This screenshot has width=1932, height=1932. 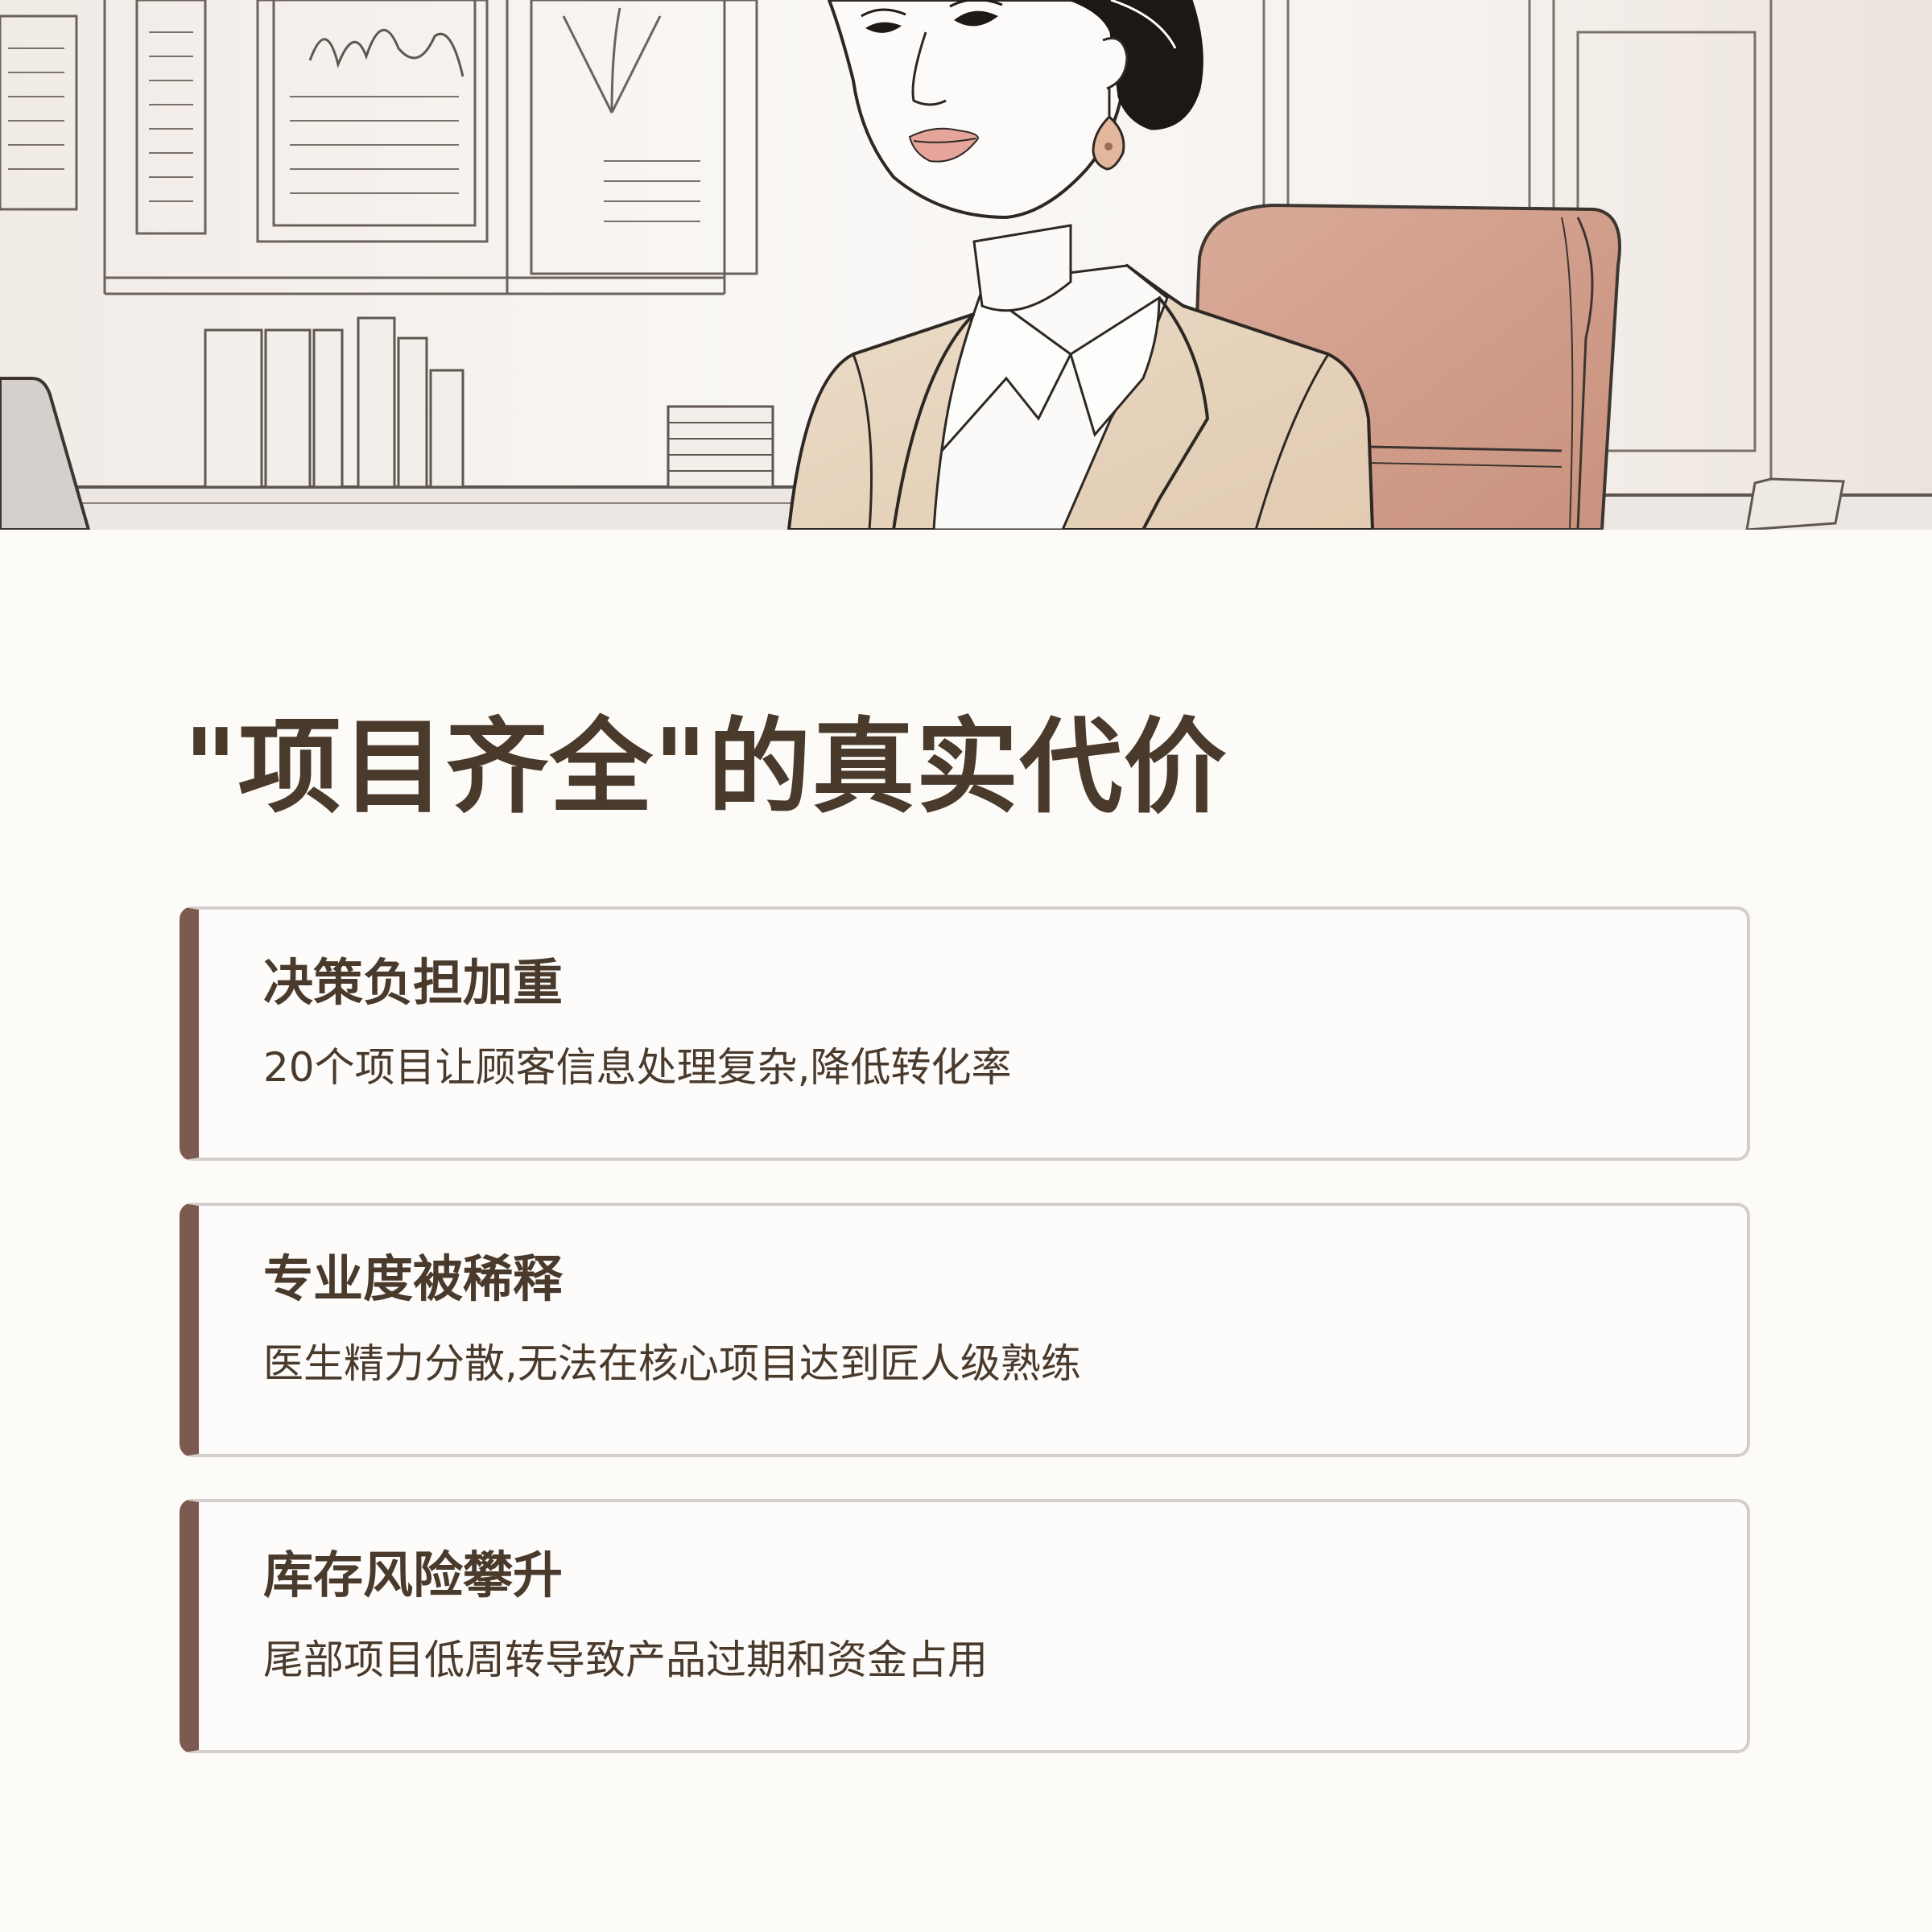 What do you see at coordinates (965, 1330) in the screenshot?
I see `card-expertise-diluted: 专业度被稀释 医生精力分散,无法在核心项目达到匠人级熟练` at bounding box center [965, 1330].